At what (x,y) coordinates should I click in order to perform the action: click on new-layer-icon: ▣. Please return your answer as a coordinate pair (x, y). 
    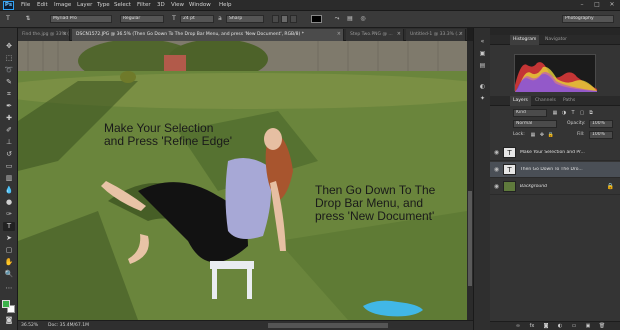
    Looking at the image, I should click on (588, 326).